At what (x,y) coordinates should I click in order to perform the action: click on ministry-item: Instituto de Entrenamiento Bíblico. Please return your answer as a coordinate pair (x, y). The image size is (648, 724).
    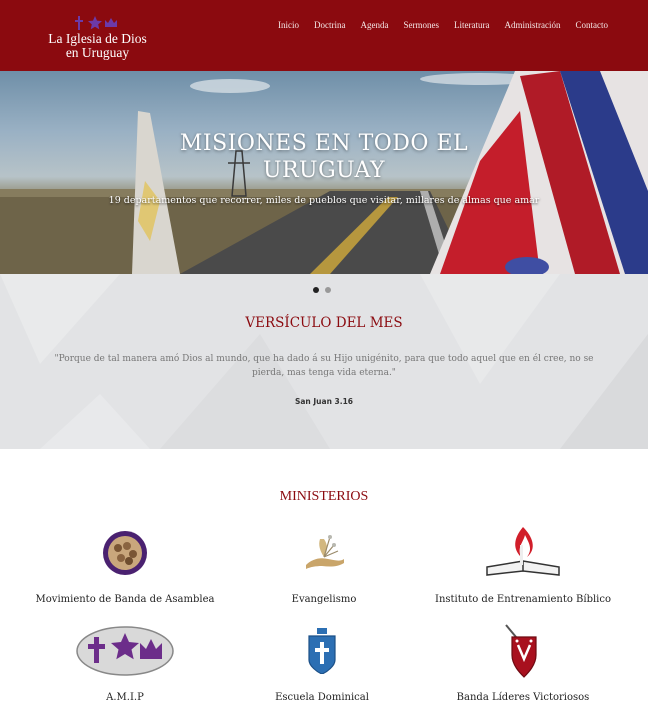
    Looking at the image, I should click on (523, 566).